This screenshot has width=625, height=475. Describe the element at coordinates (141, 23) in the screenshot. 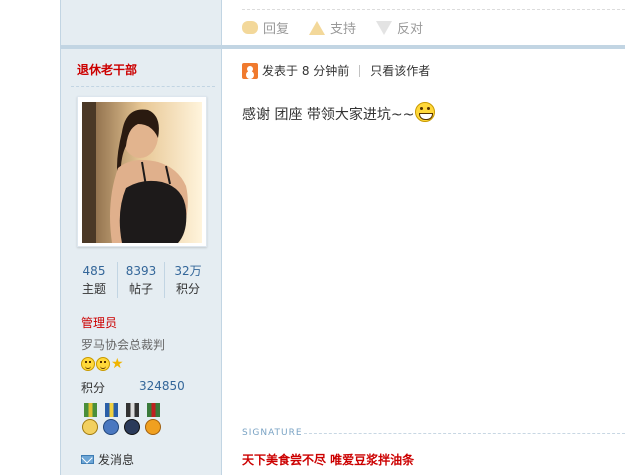

I see `sidebar-top-blank` at that location.